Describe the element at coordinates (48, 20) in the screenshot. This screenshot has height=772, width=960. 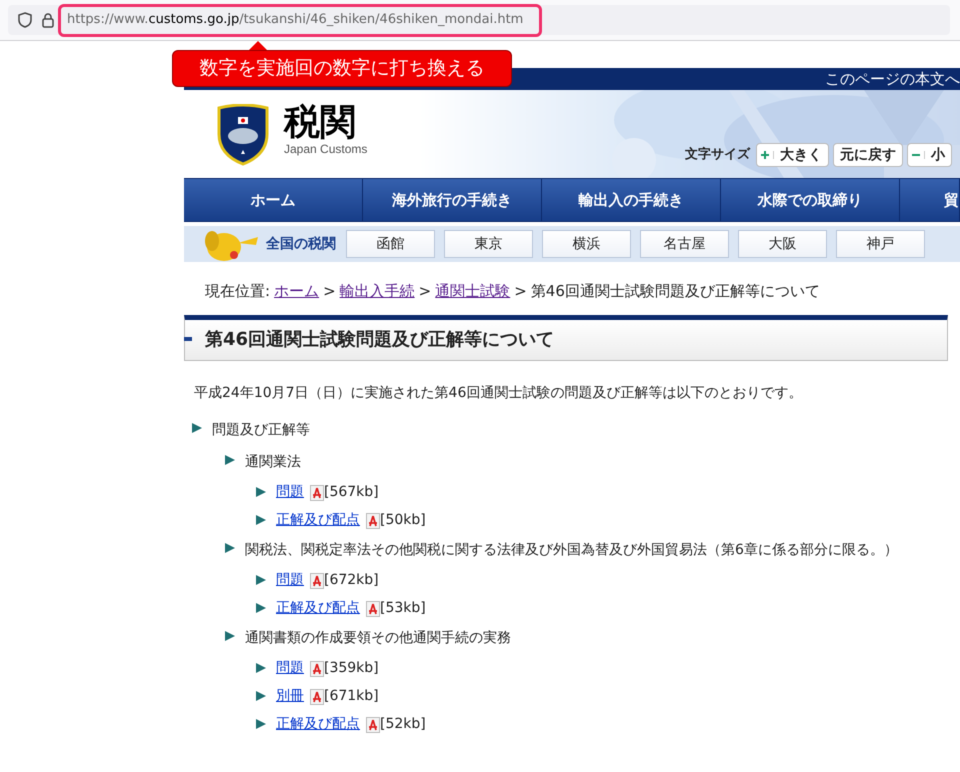
I see `lock-icon` at that location.